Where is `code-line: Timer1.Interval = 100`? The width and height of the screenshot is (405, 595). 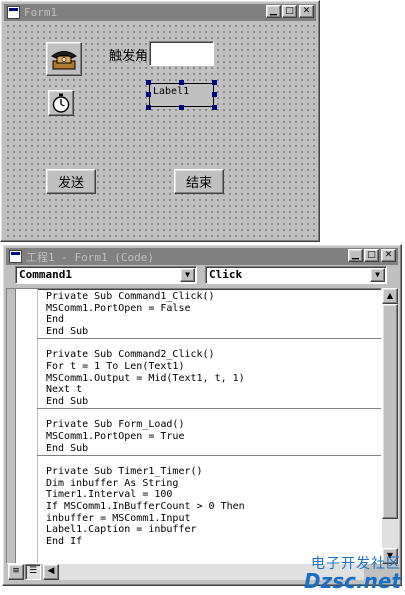 code-line: Timer1.Interval = 100 is located at coordinates (109, 495).